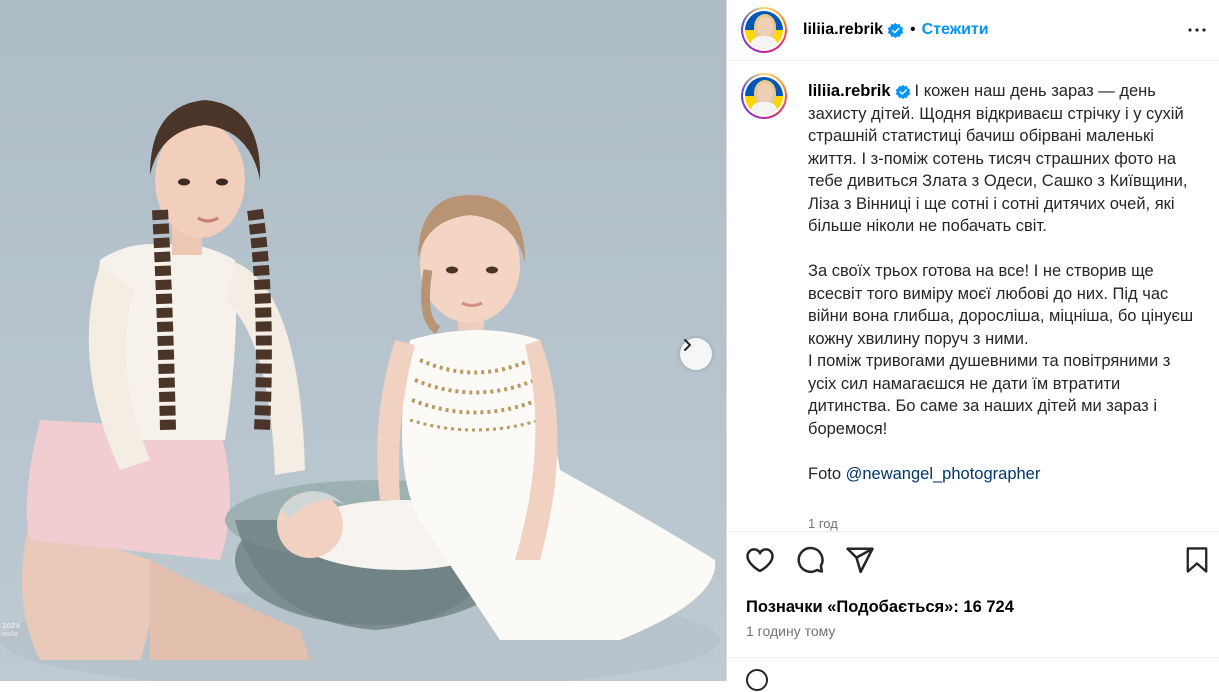  Describe the element at coordinates (764, 30) in the screenshot. I see `header-avatar` at that location.